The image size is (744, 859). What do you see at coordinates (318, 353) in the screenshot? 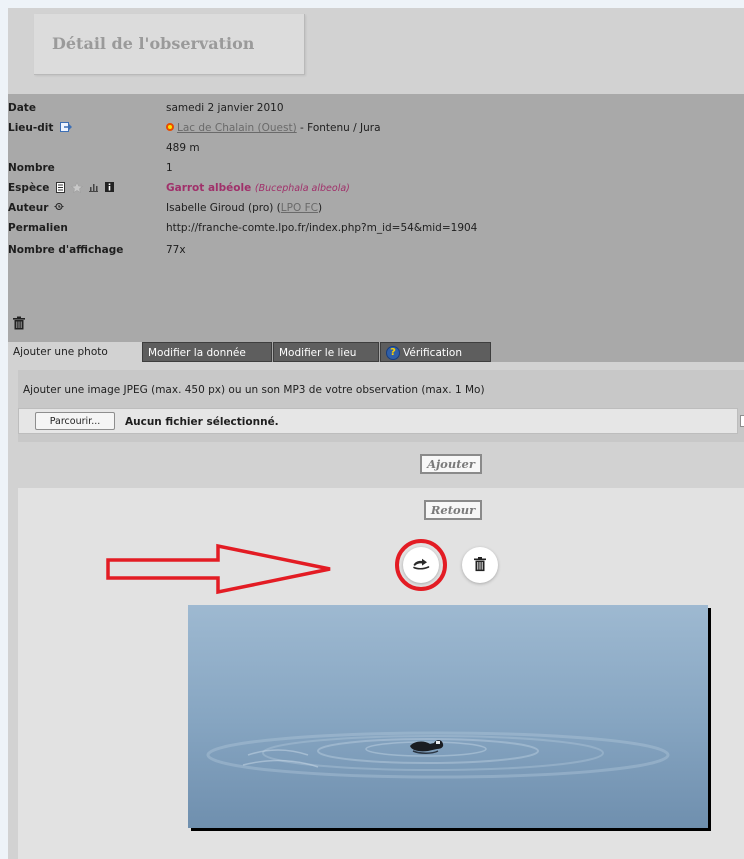
I see `tab-modifier-lieu-label: Modifier le lieu` at bounding box center [318, 353].